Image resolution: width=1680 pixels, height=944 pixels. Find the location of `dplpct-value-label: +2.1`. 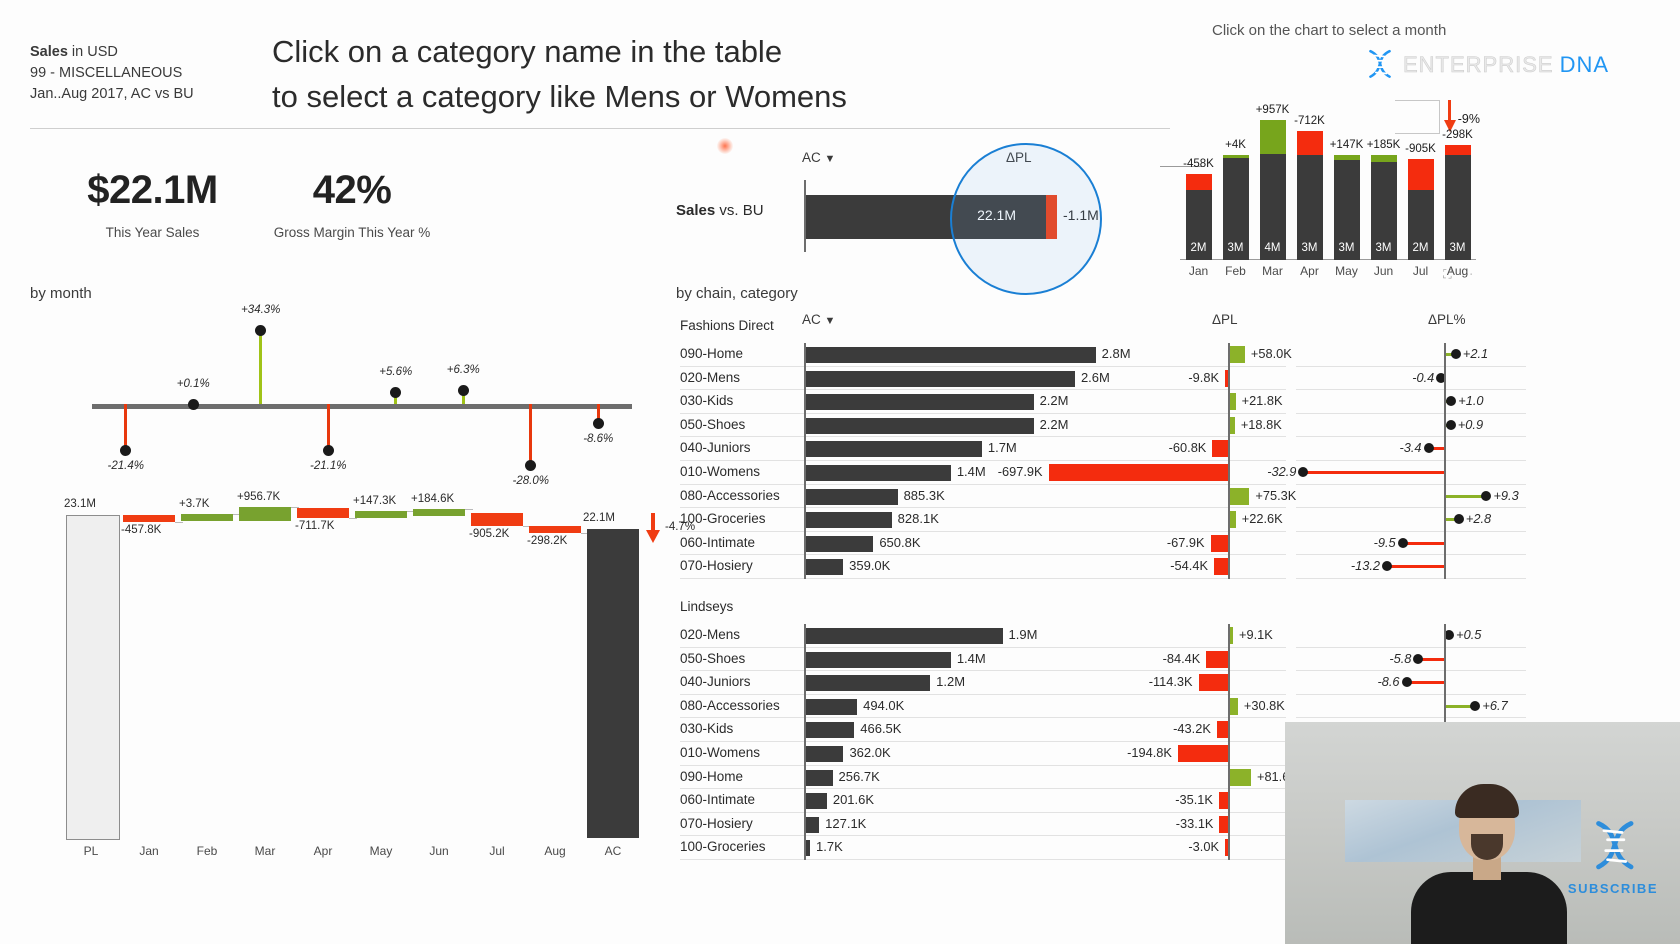

dplpct-value-label: +2.1 is located at coordinates (1475, 353).